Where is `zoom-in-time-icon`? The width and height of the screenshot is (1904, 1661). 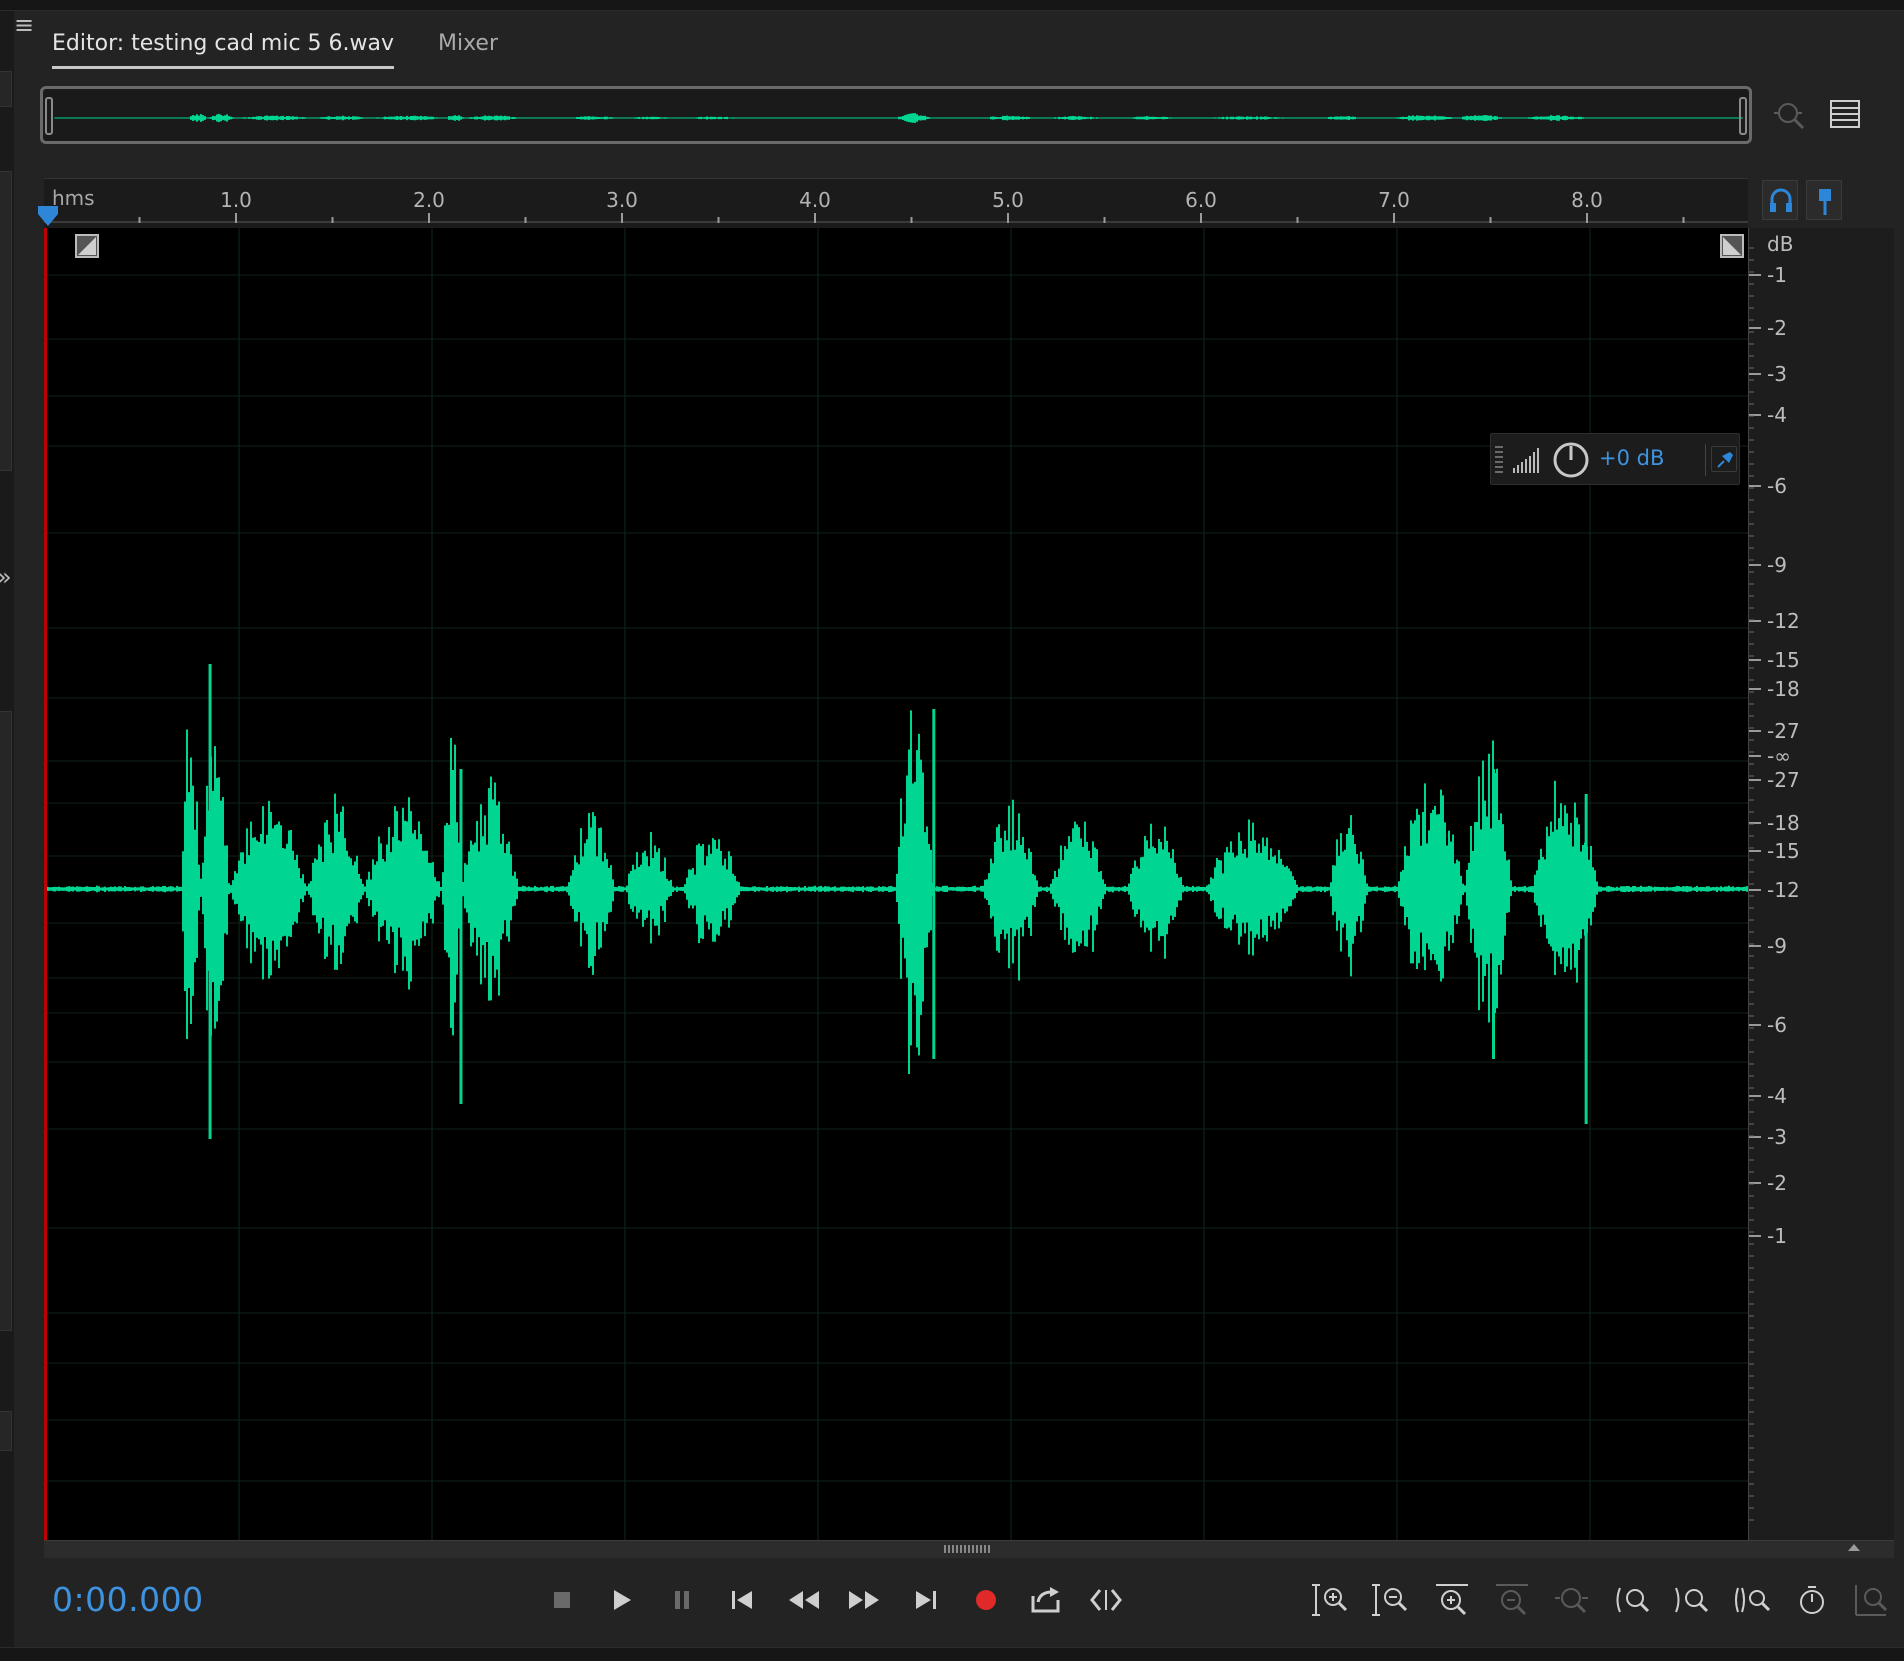
zoom-in-time-icon is located at coordinates (1452, 1600).